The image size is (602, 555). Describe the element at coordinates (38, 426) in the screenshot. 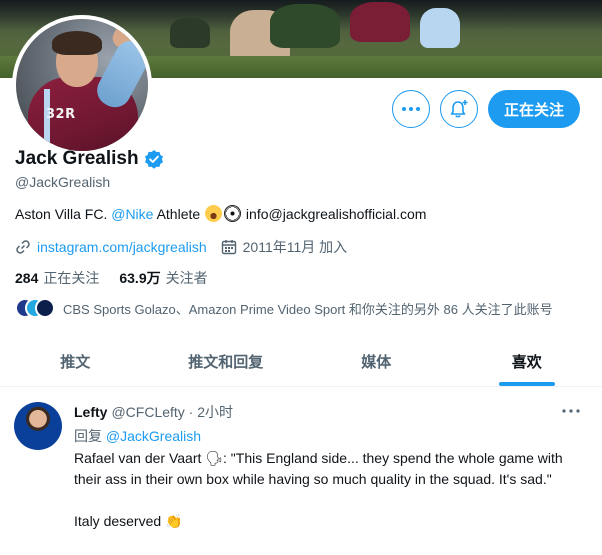

I see `tweet-author-avatar` at that location.